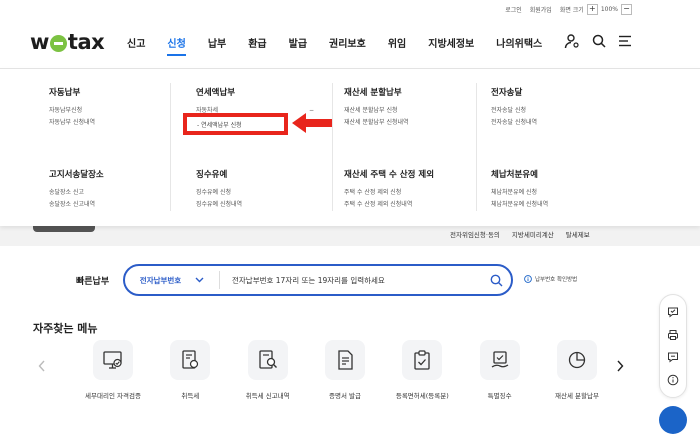 Image resolution: width=700 pixels, height=434 pixels. I want to click on nav-item-refund: 환급, so click(257, 42).